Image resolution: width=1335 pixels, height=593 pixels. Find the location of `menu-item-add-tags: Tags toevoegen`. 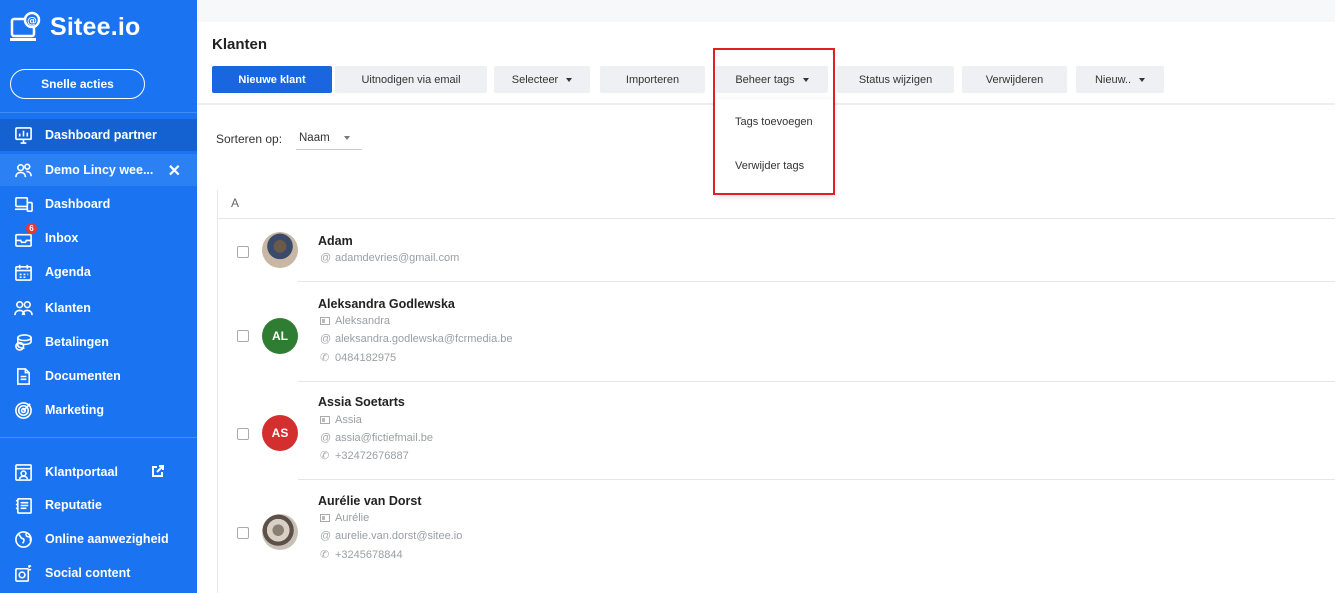

menu-item-add-tags: Tags toevoegen is located at coordinates (774, 122).